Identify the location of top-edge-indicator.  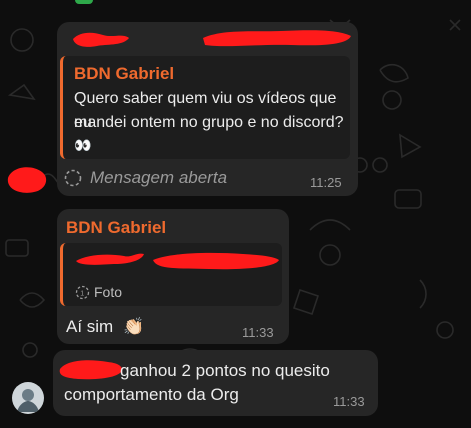
(84, 2).